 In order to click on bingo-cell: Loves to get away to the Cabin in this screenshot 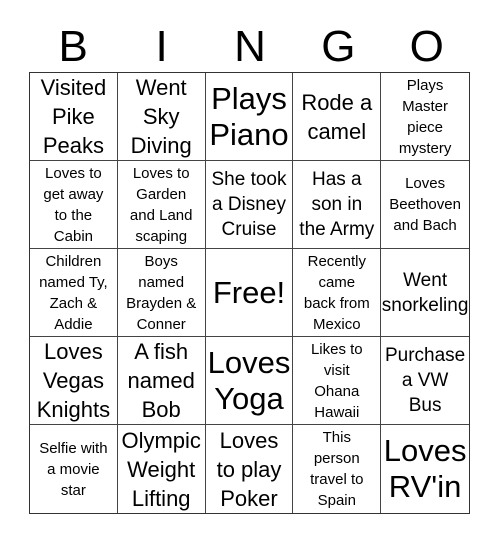, I will do `click(74, 205)`.